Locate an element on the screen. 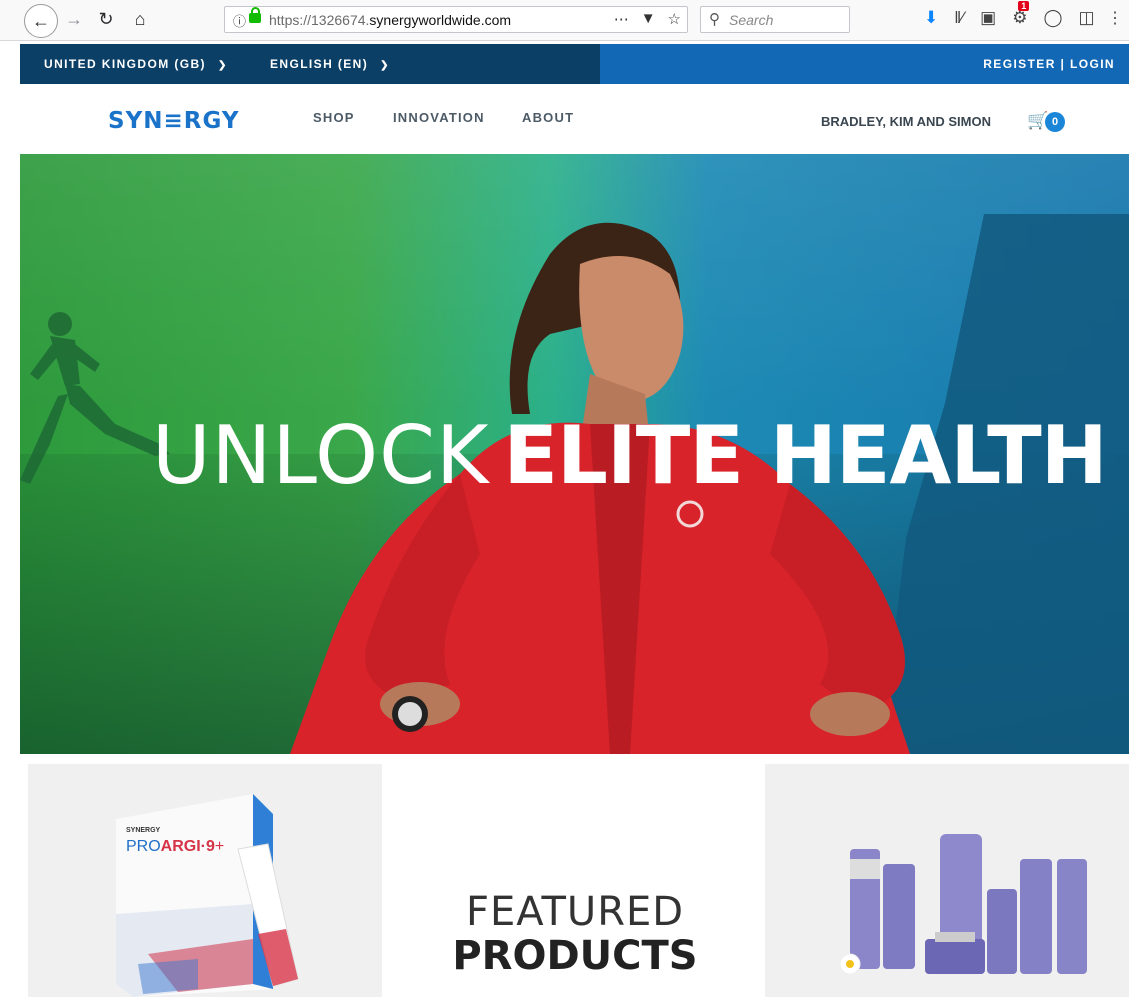 Image resolution: width=1129 pixels, height=997 pixels. extension-icon: ▣ is located at coordinates (988, 18).